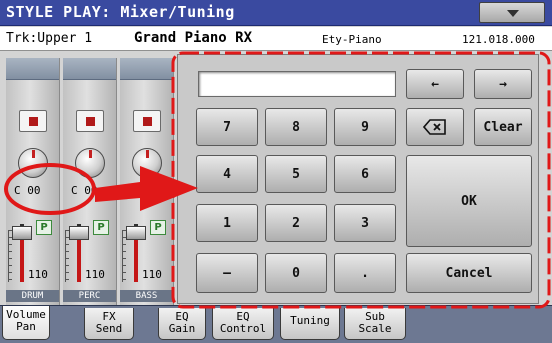 The image size is (552, 343). I want to click on backspace-icon, so click(434, 127).